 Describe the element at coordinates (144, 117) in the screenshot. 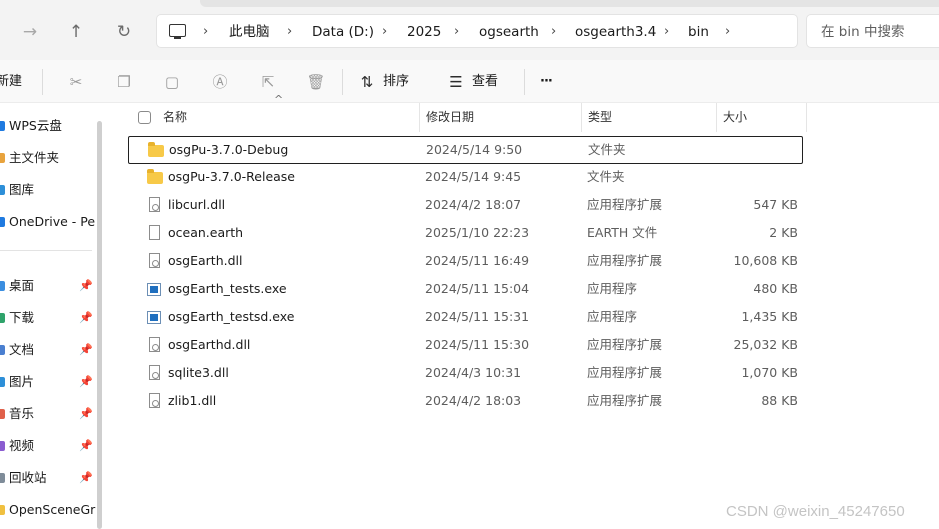

I see `select-all-checkbox` at that location.